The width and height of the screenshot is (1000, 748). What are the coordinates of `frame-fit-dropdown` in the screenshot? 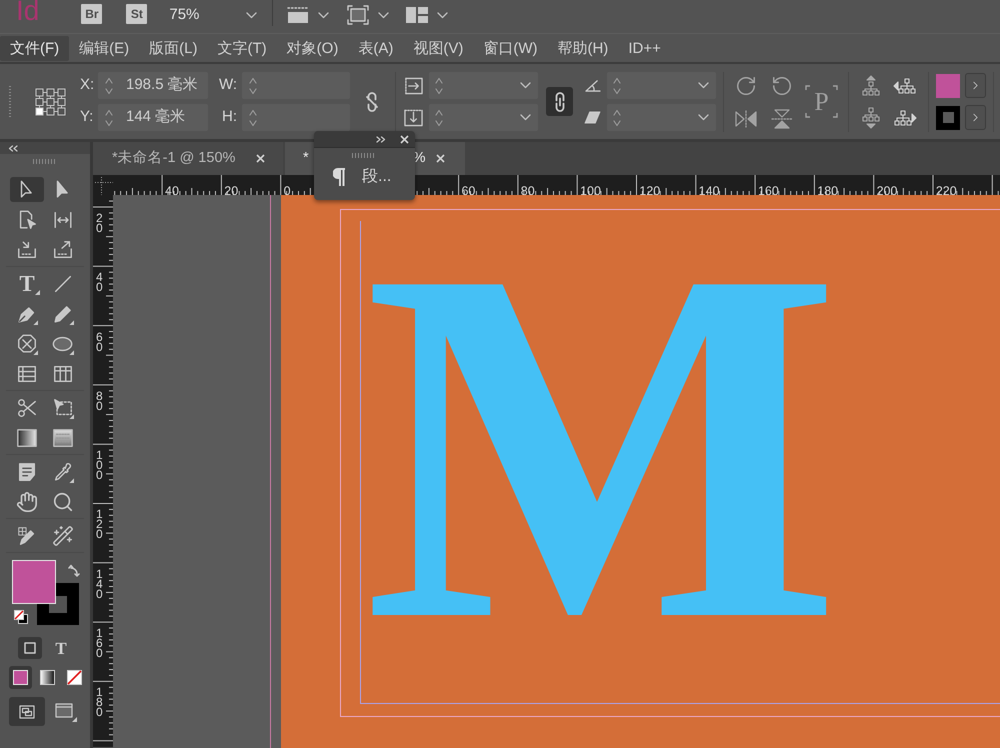 It's located at (368, 15).